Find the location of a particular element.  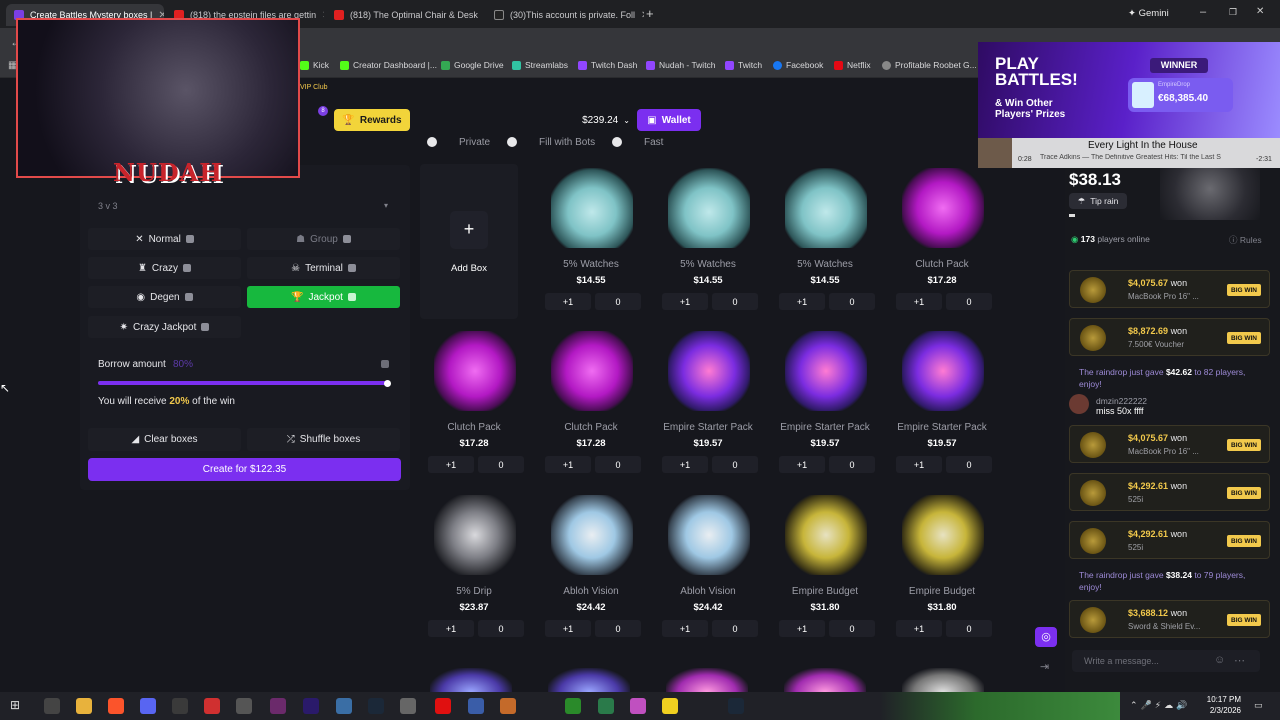

borrow-slider-track is located at coordinates (244, 383).